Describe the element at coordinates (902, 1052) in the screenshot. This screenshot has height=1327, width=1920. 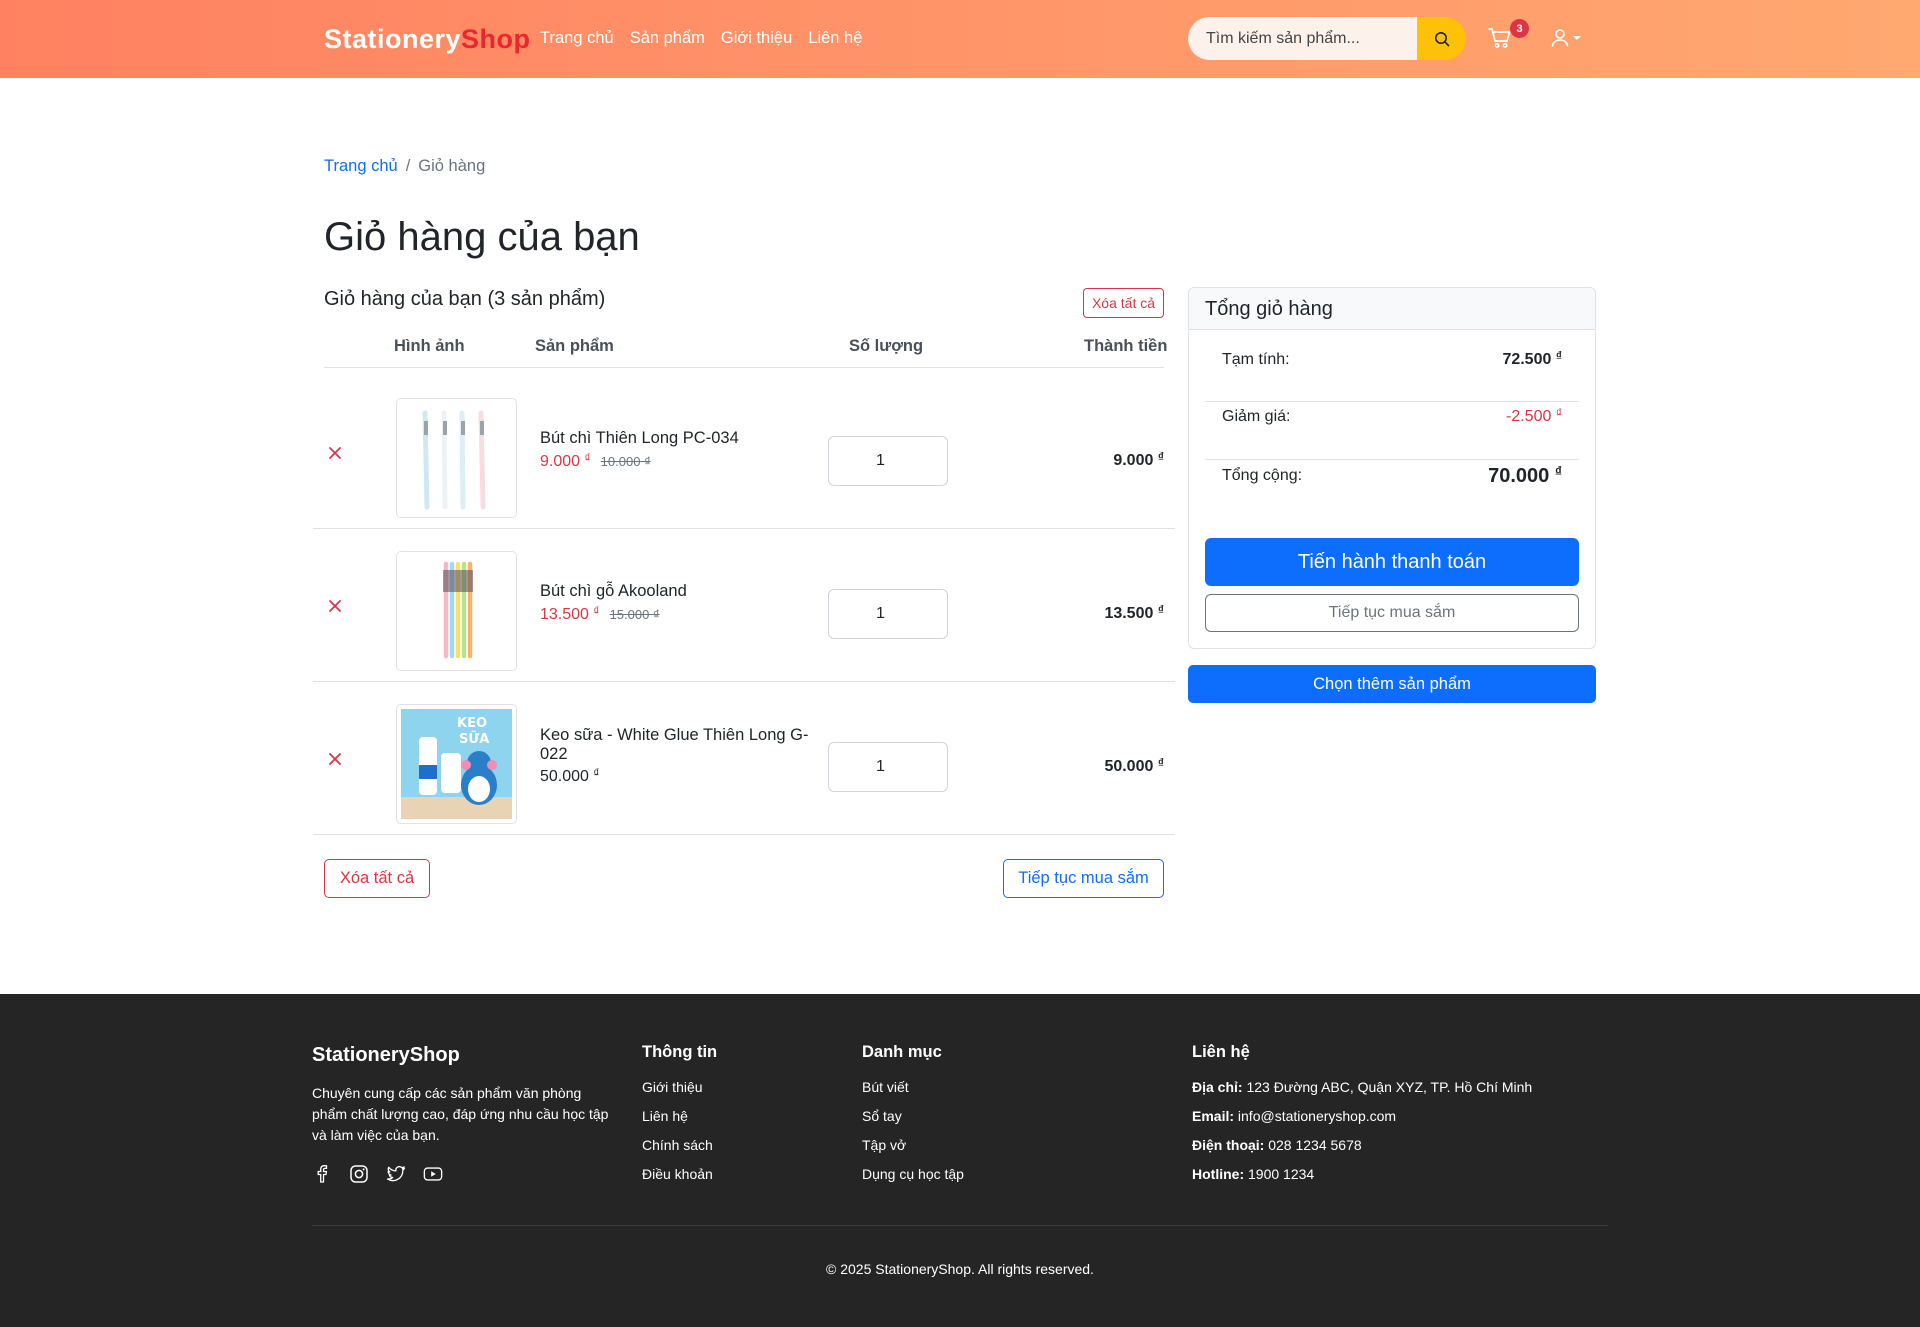
I see `footer-category-title: Danh mục` at that location.